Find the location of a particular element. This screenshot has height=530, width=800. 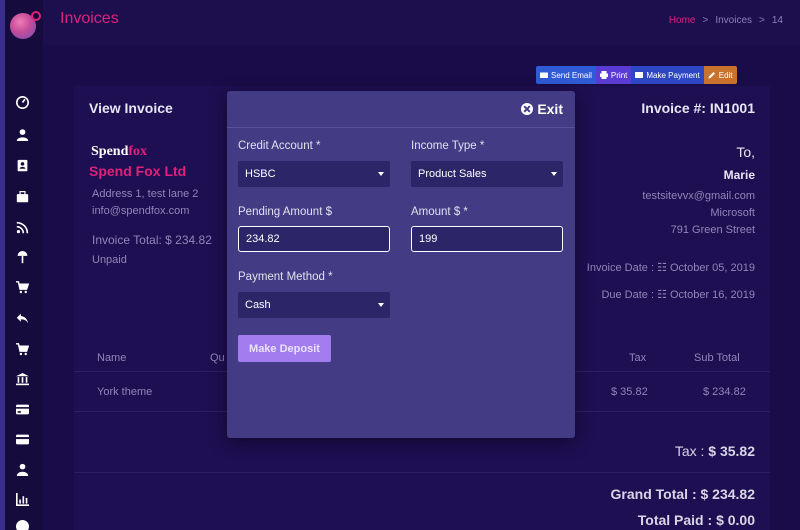

amount-field: 199 is located at coordinates (487, 239).